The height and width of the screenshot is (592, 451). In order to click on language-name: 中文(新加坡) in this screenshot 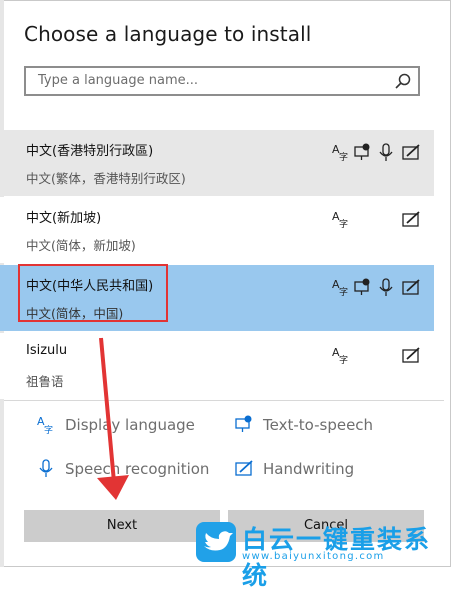, I will do `click(64, 218)`.